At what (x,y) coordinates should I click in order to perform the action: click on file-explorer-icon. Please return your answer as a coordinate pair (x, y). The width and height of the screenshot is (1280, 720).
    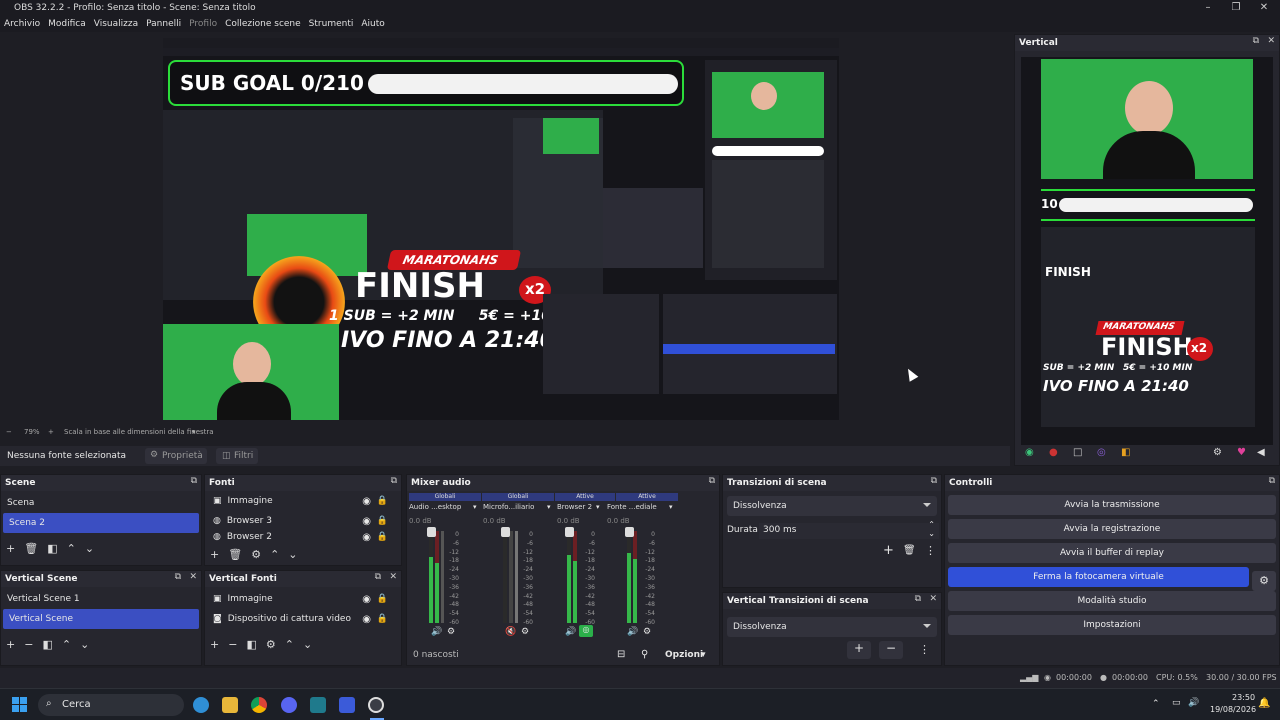
    Looking at the image, I should click on (230, 705).